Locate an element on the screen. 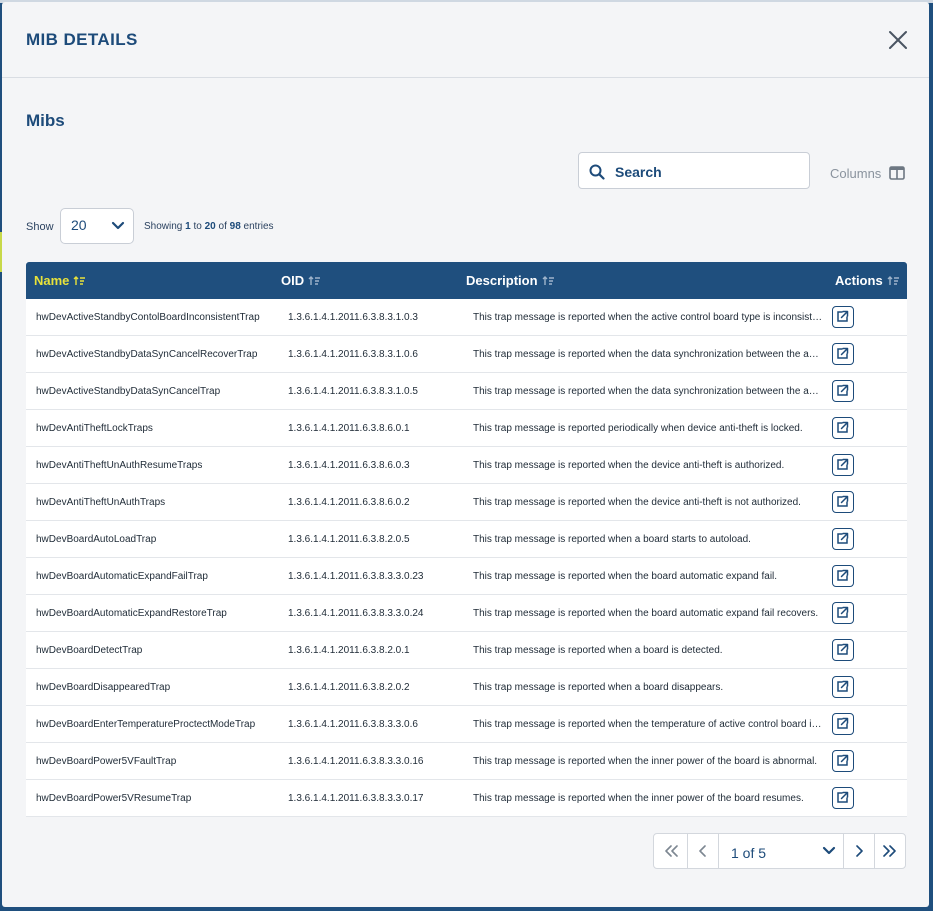 This screenshot has width=933, height=911. current-page: 1 of 5 is located at coordinates (749, 853).